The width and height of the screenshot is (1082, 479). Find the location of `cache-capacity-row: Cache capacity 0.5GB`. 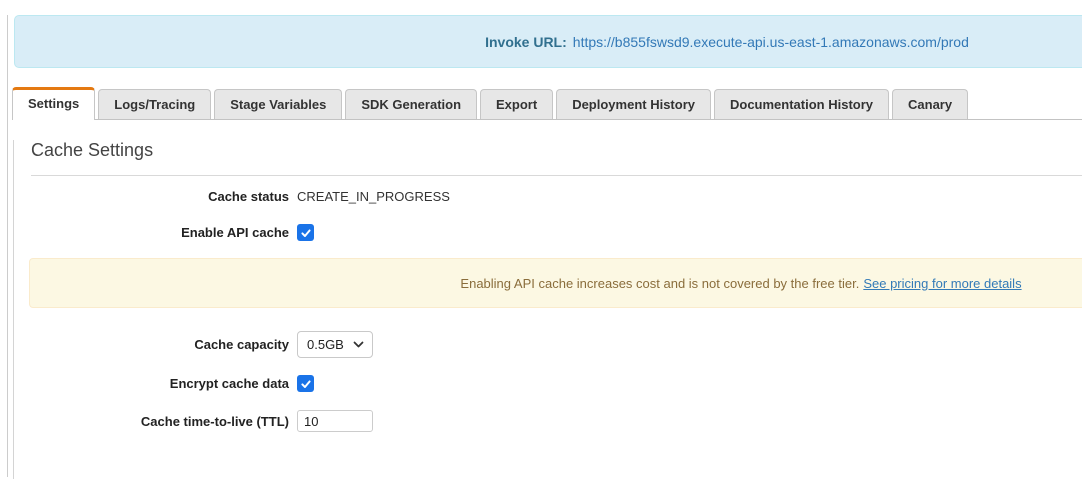

cache-capacity-row: Cache capacity 0.5GB is located at coordinates (548, 344).